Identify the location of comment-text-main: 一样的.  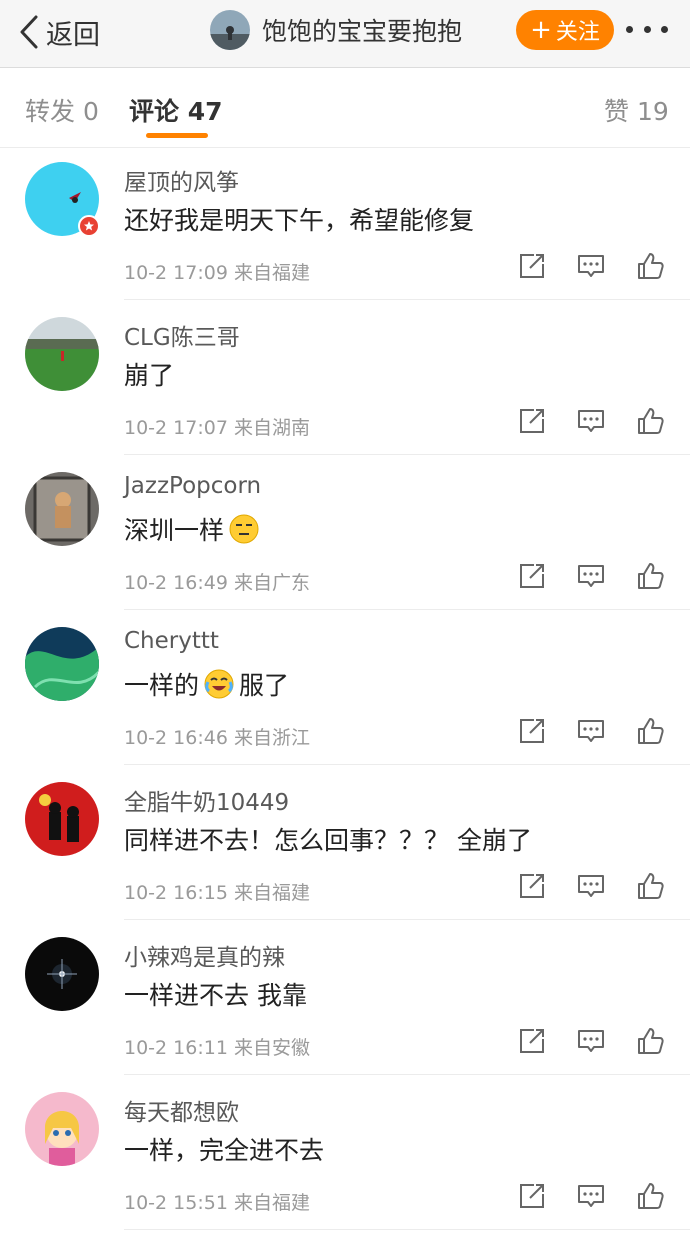
(162, 685).